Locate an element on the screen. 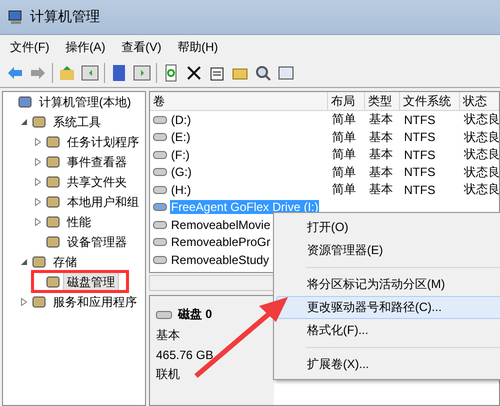 This screenshot has height=406, width=500. tree-item: 共享文件夹 is located at coordinates (97, 182).